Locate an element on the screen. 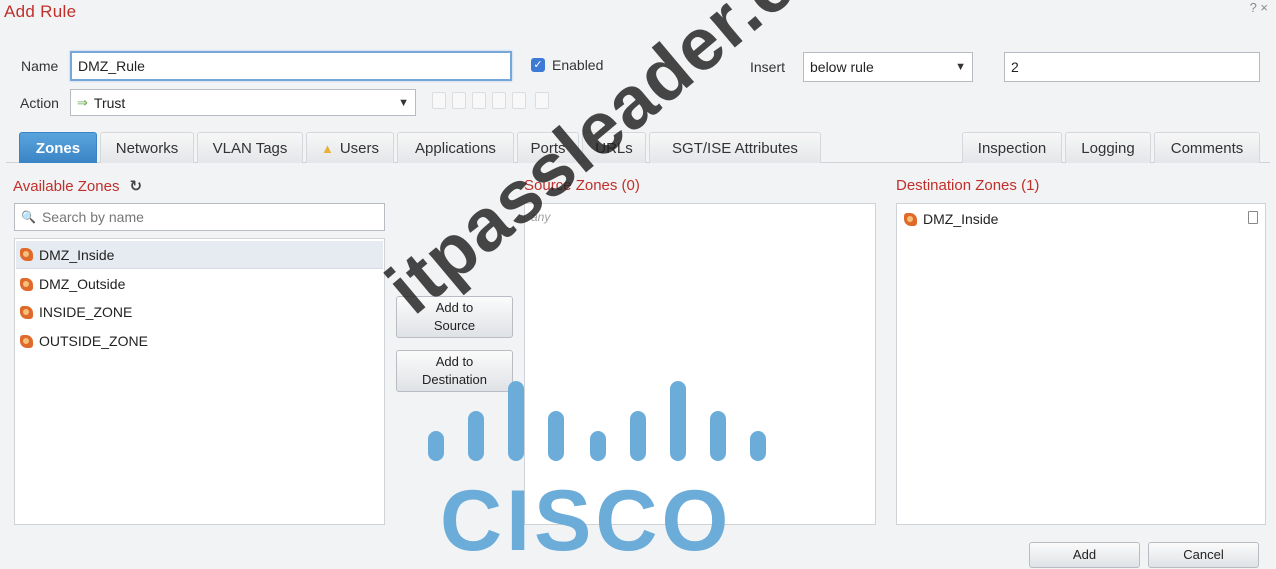 This screenshot has height=569, width=1276. policy-icon is located at coordinates (439, 100).